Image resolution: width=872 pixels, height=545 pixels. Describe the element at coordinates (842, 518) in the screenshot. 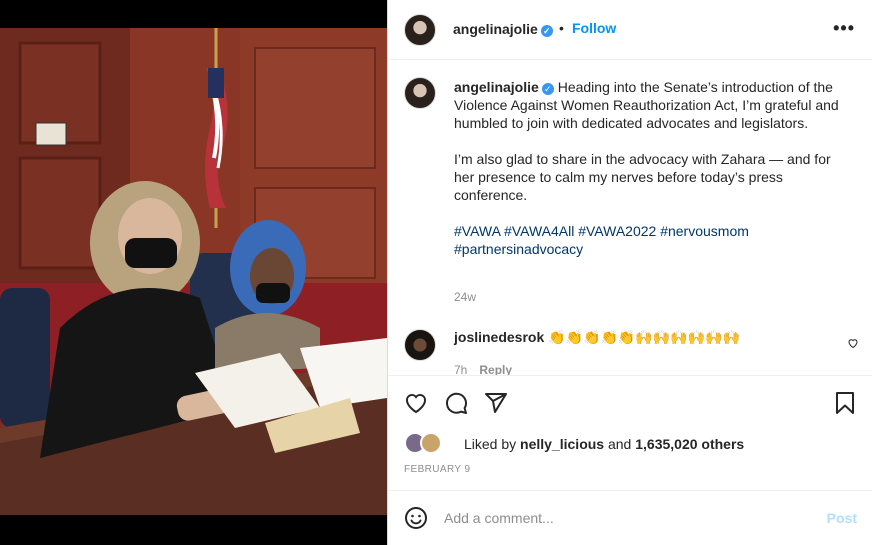

I see `post-comment-button: Post` at that location.